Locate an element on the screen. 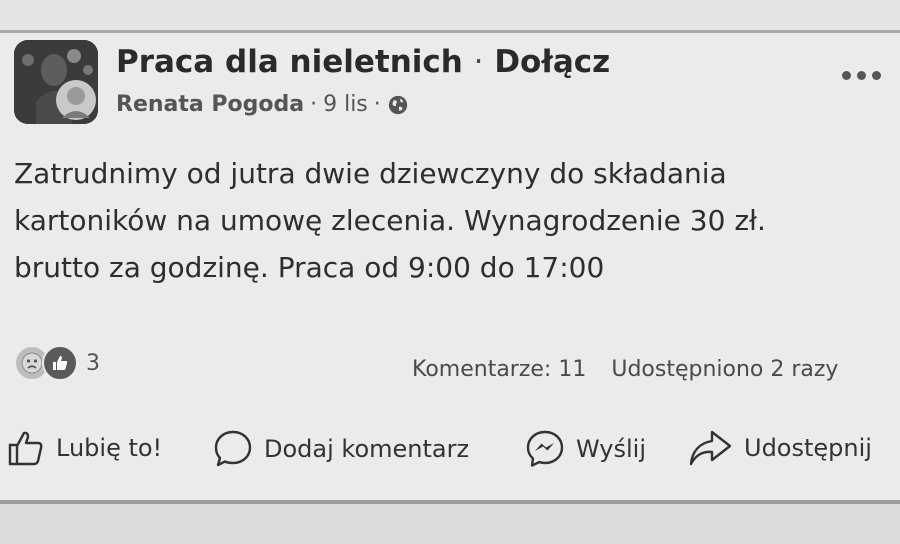  share-label: Udostępnij is located at coordinates (808, 448).